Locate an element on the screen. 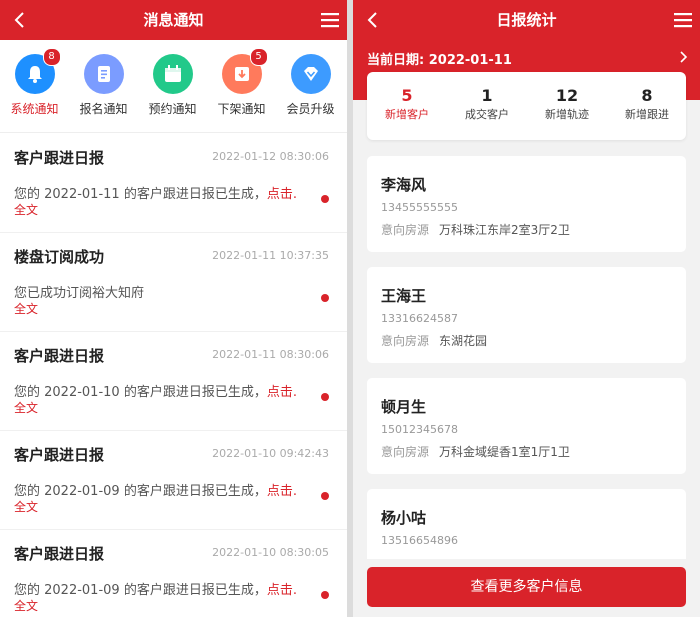 The image size is (700, 617). customer-name: 杨小咕 is located at coordinates (404, 518).